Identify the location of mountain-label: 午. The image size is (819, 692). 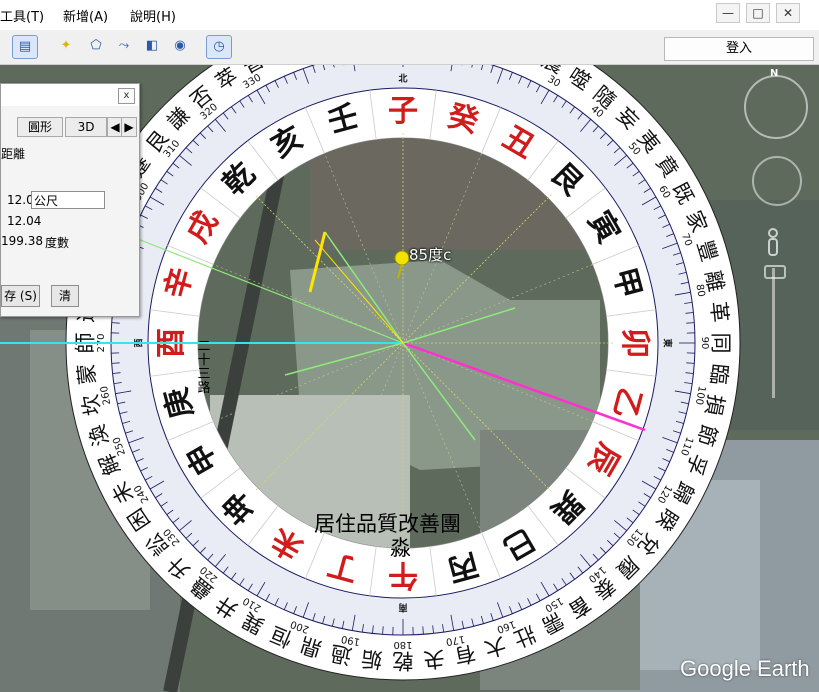
(403, 574).